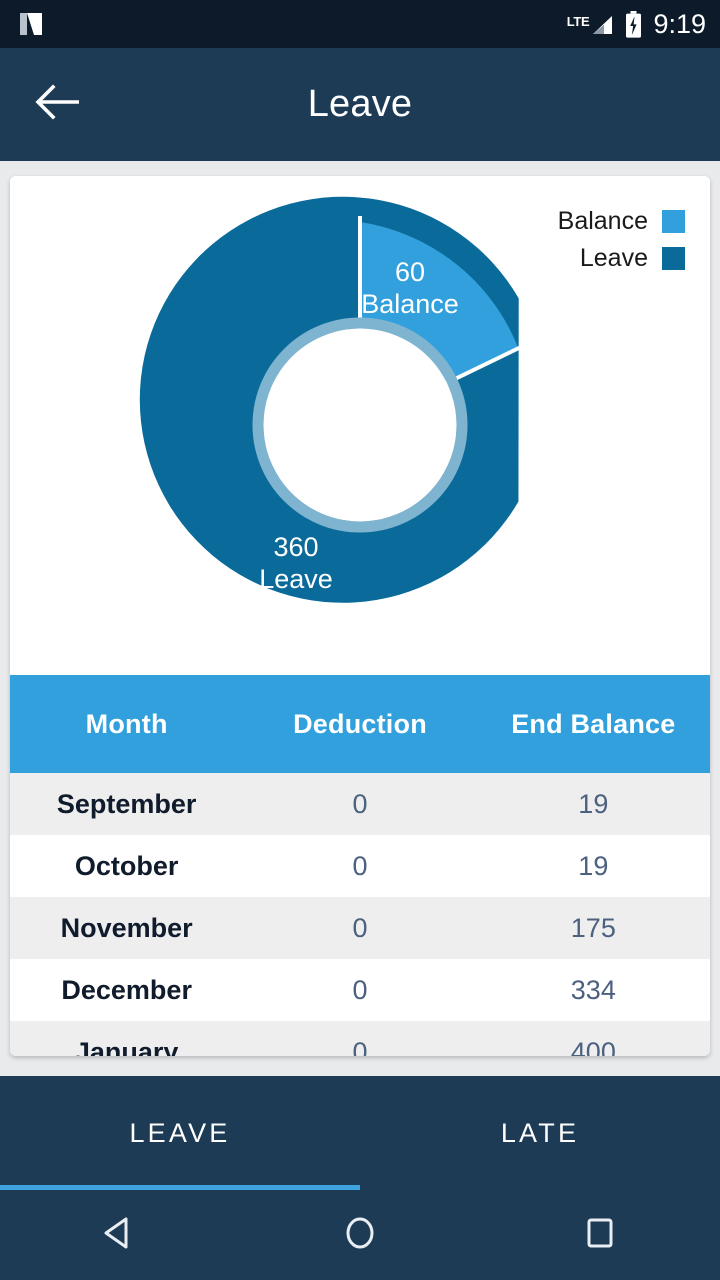 The height and width of the screenshot is (1280, 720). I want to click on nav-recents-button, so click(600, 1235).